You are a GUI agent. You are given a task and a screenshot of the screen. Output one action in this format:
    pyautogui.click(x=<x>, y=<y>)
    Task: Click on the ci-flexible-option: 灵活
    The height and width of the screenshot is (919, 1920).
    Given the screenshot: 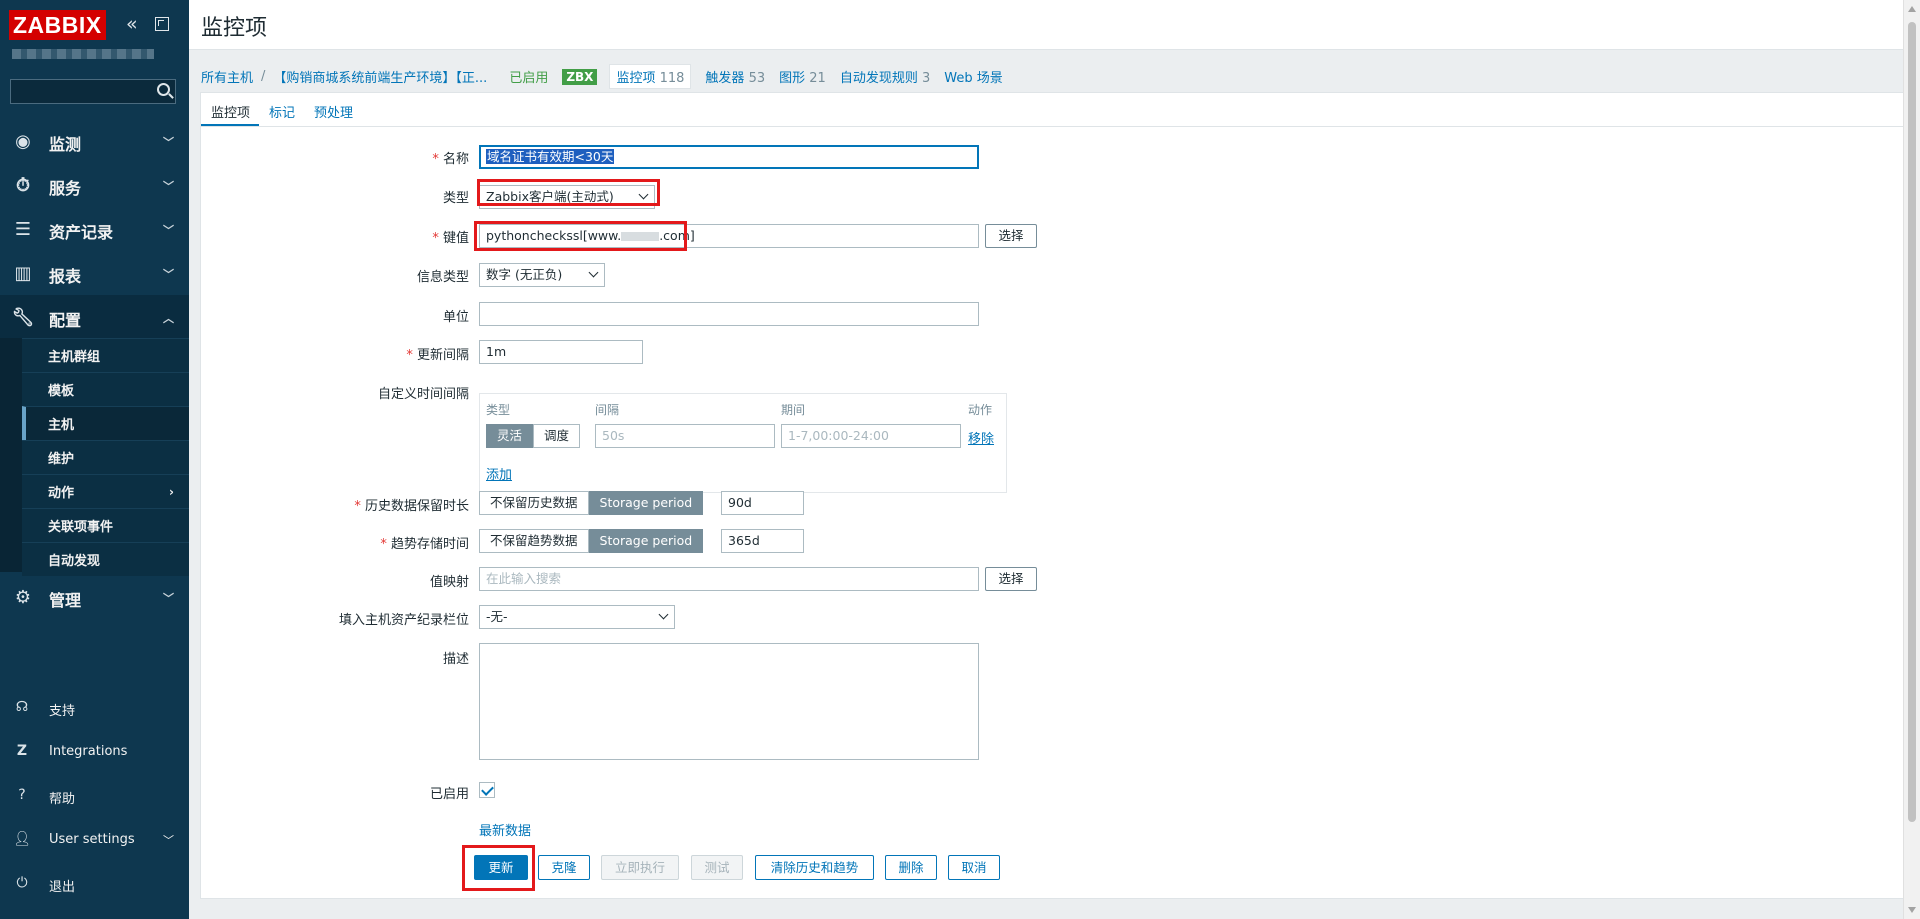 What is the action you would take?
    pyautogui.click(x=510, y=436)
    